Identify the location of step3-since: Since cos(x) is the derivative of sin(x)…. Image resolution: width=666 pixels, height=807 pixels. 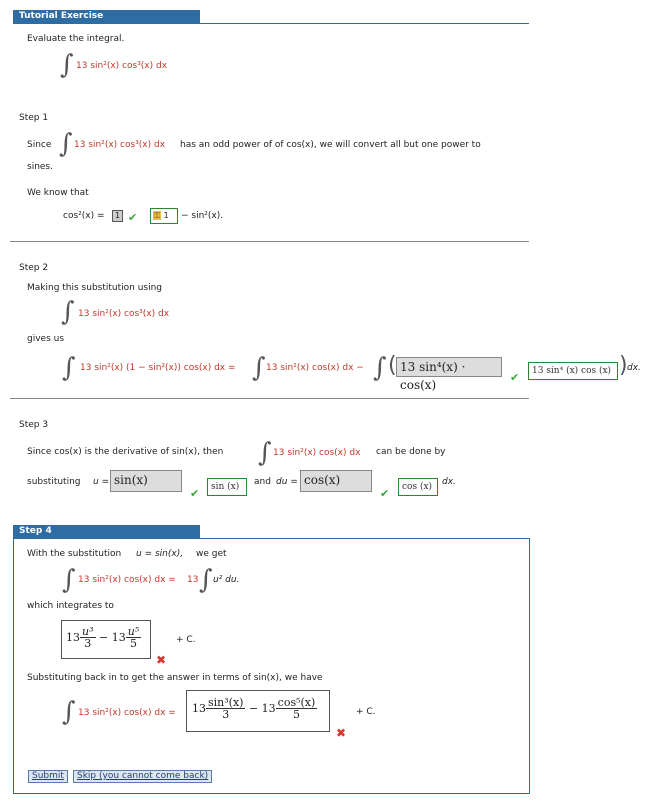
(125, 452).